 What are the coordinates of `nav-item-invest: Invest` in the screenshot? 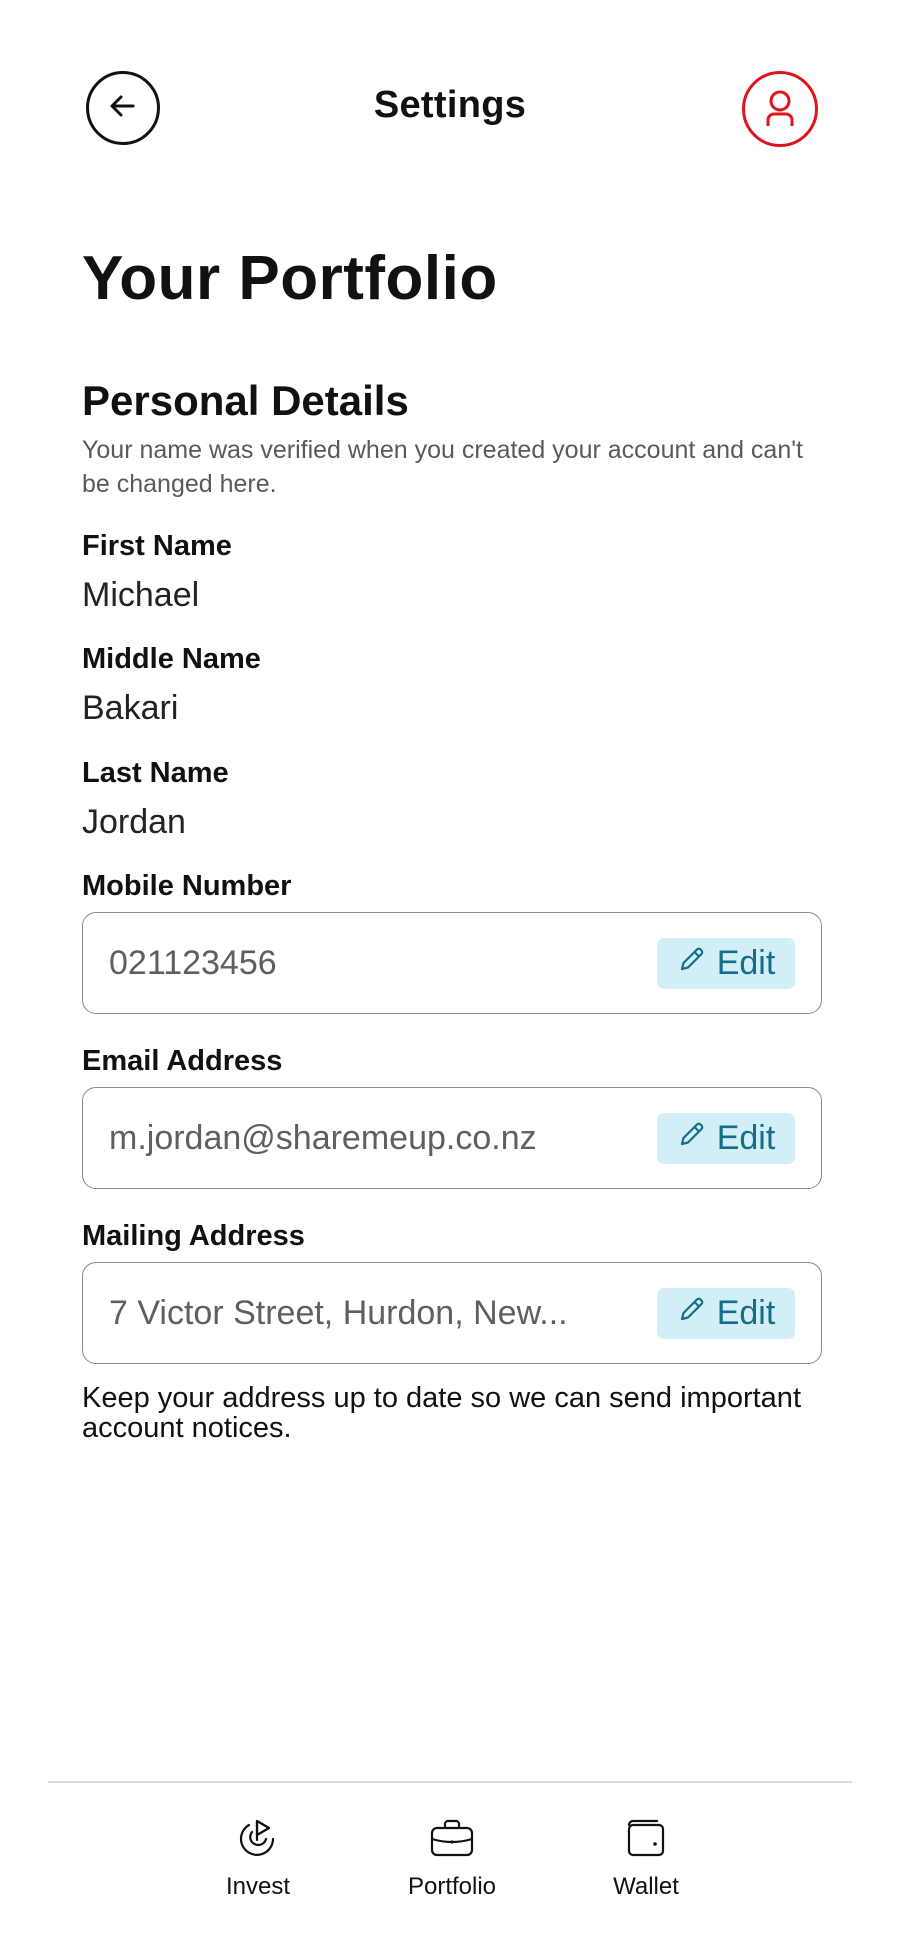 It's located at (258, 1857).